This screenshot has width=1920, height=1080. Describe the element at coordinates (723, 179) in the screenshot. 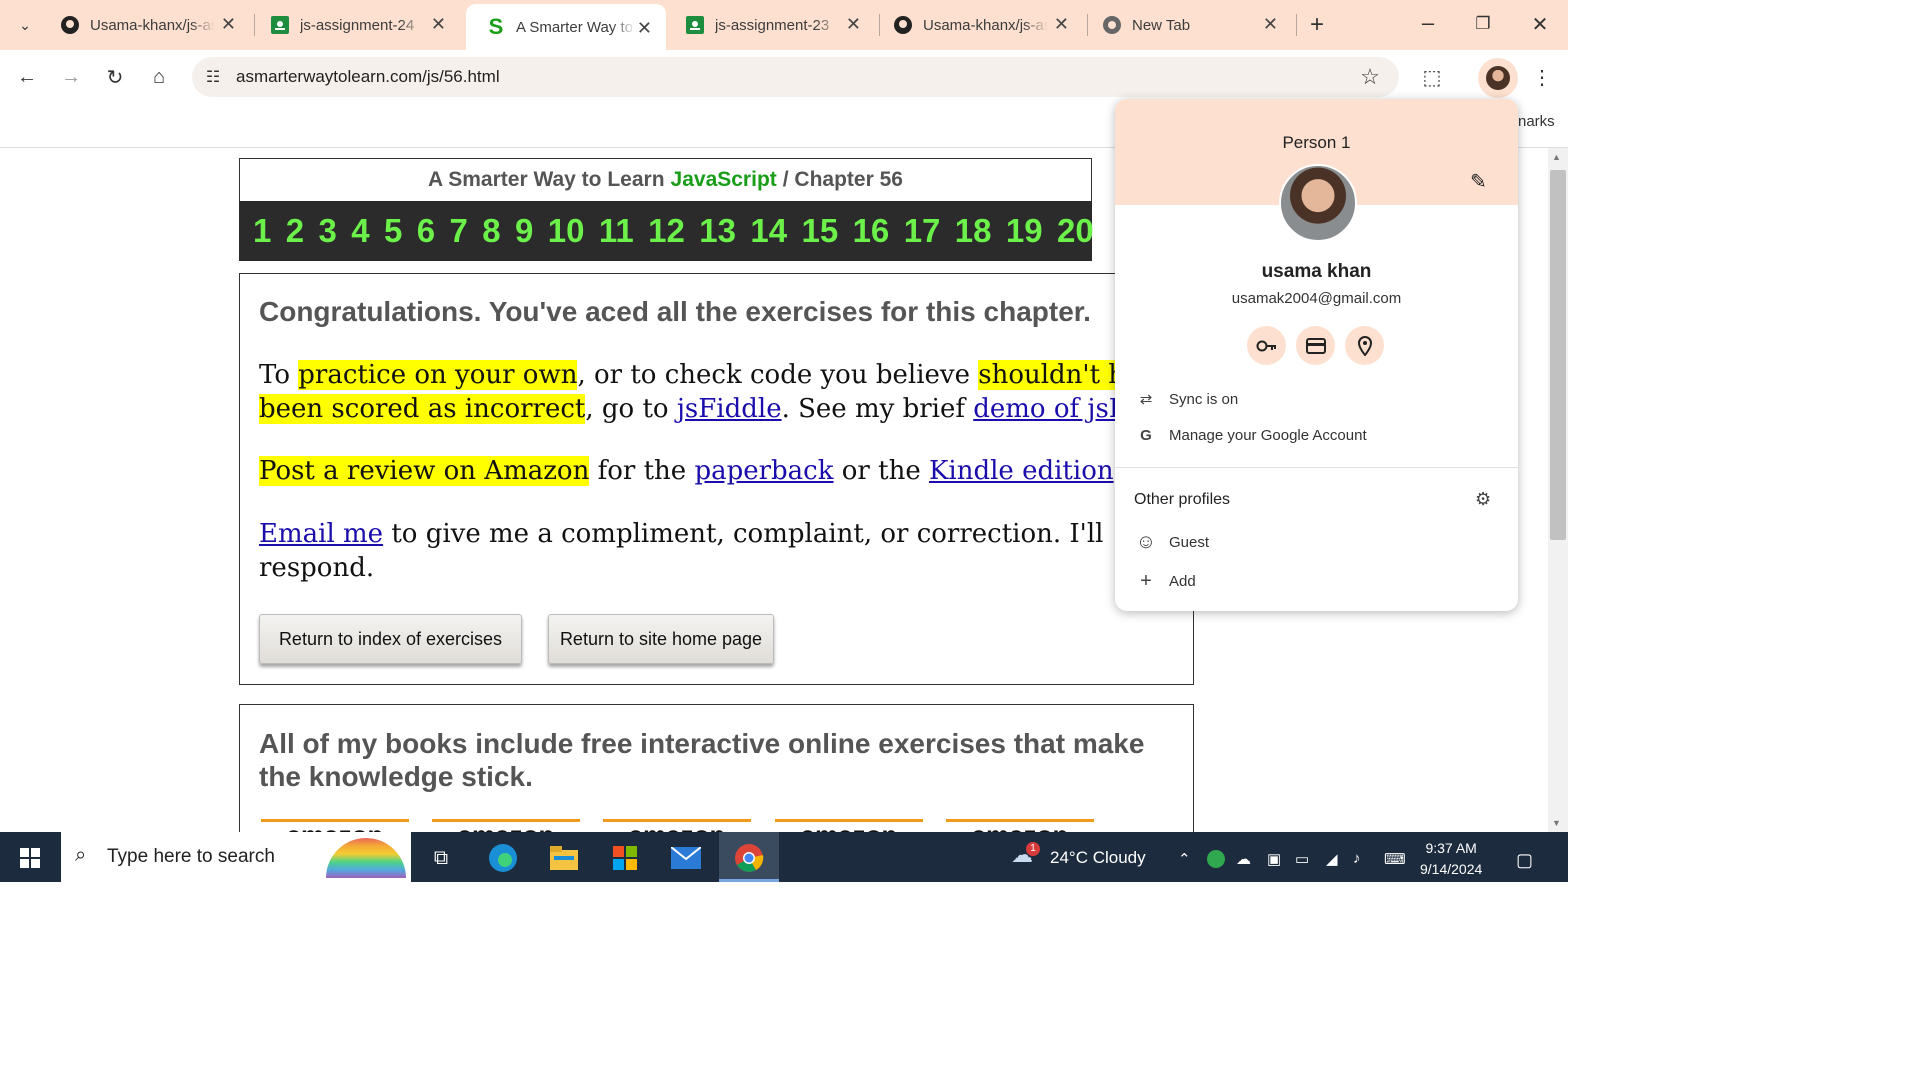

I see `header-javascript: JavaScript` at that location.